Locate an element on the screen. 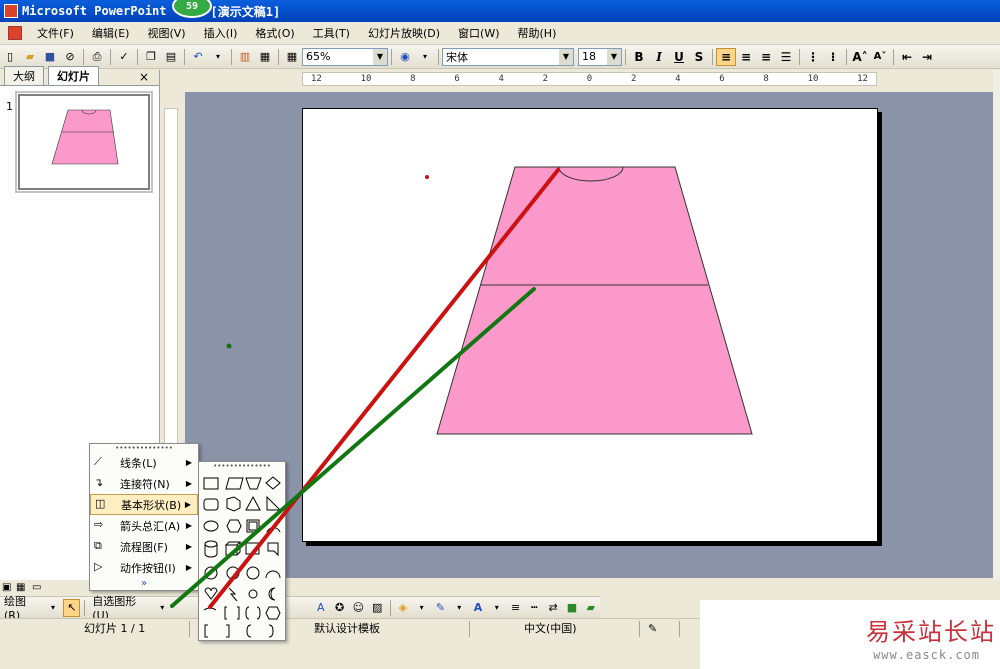 This screenshot has height=669, width=1000. diamond-shape-button is located at coordinates (273, 483).